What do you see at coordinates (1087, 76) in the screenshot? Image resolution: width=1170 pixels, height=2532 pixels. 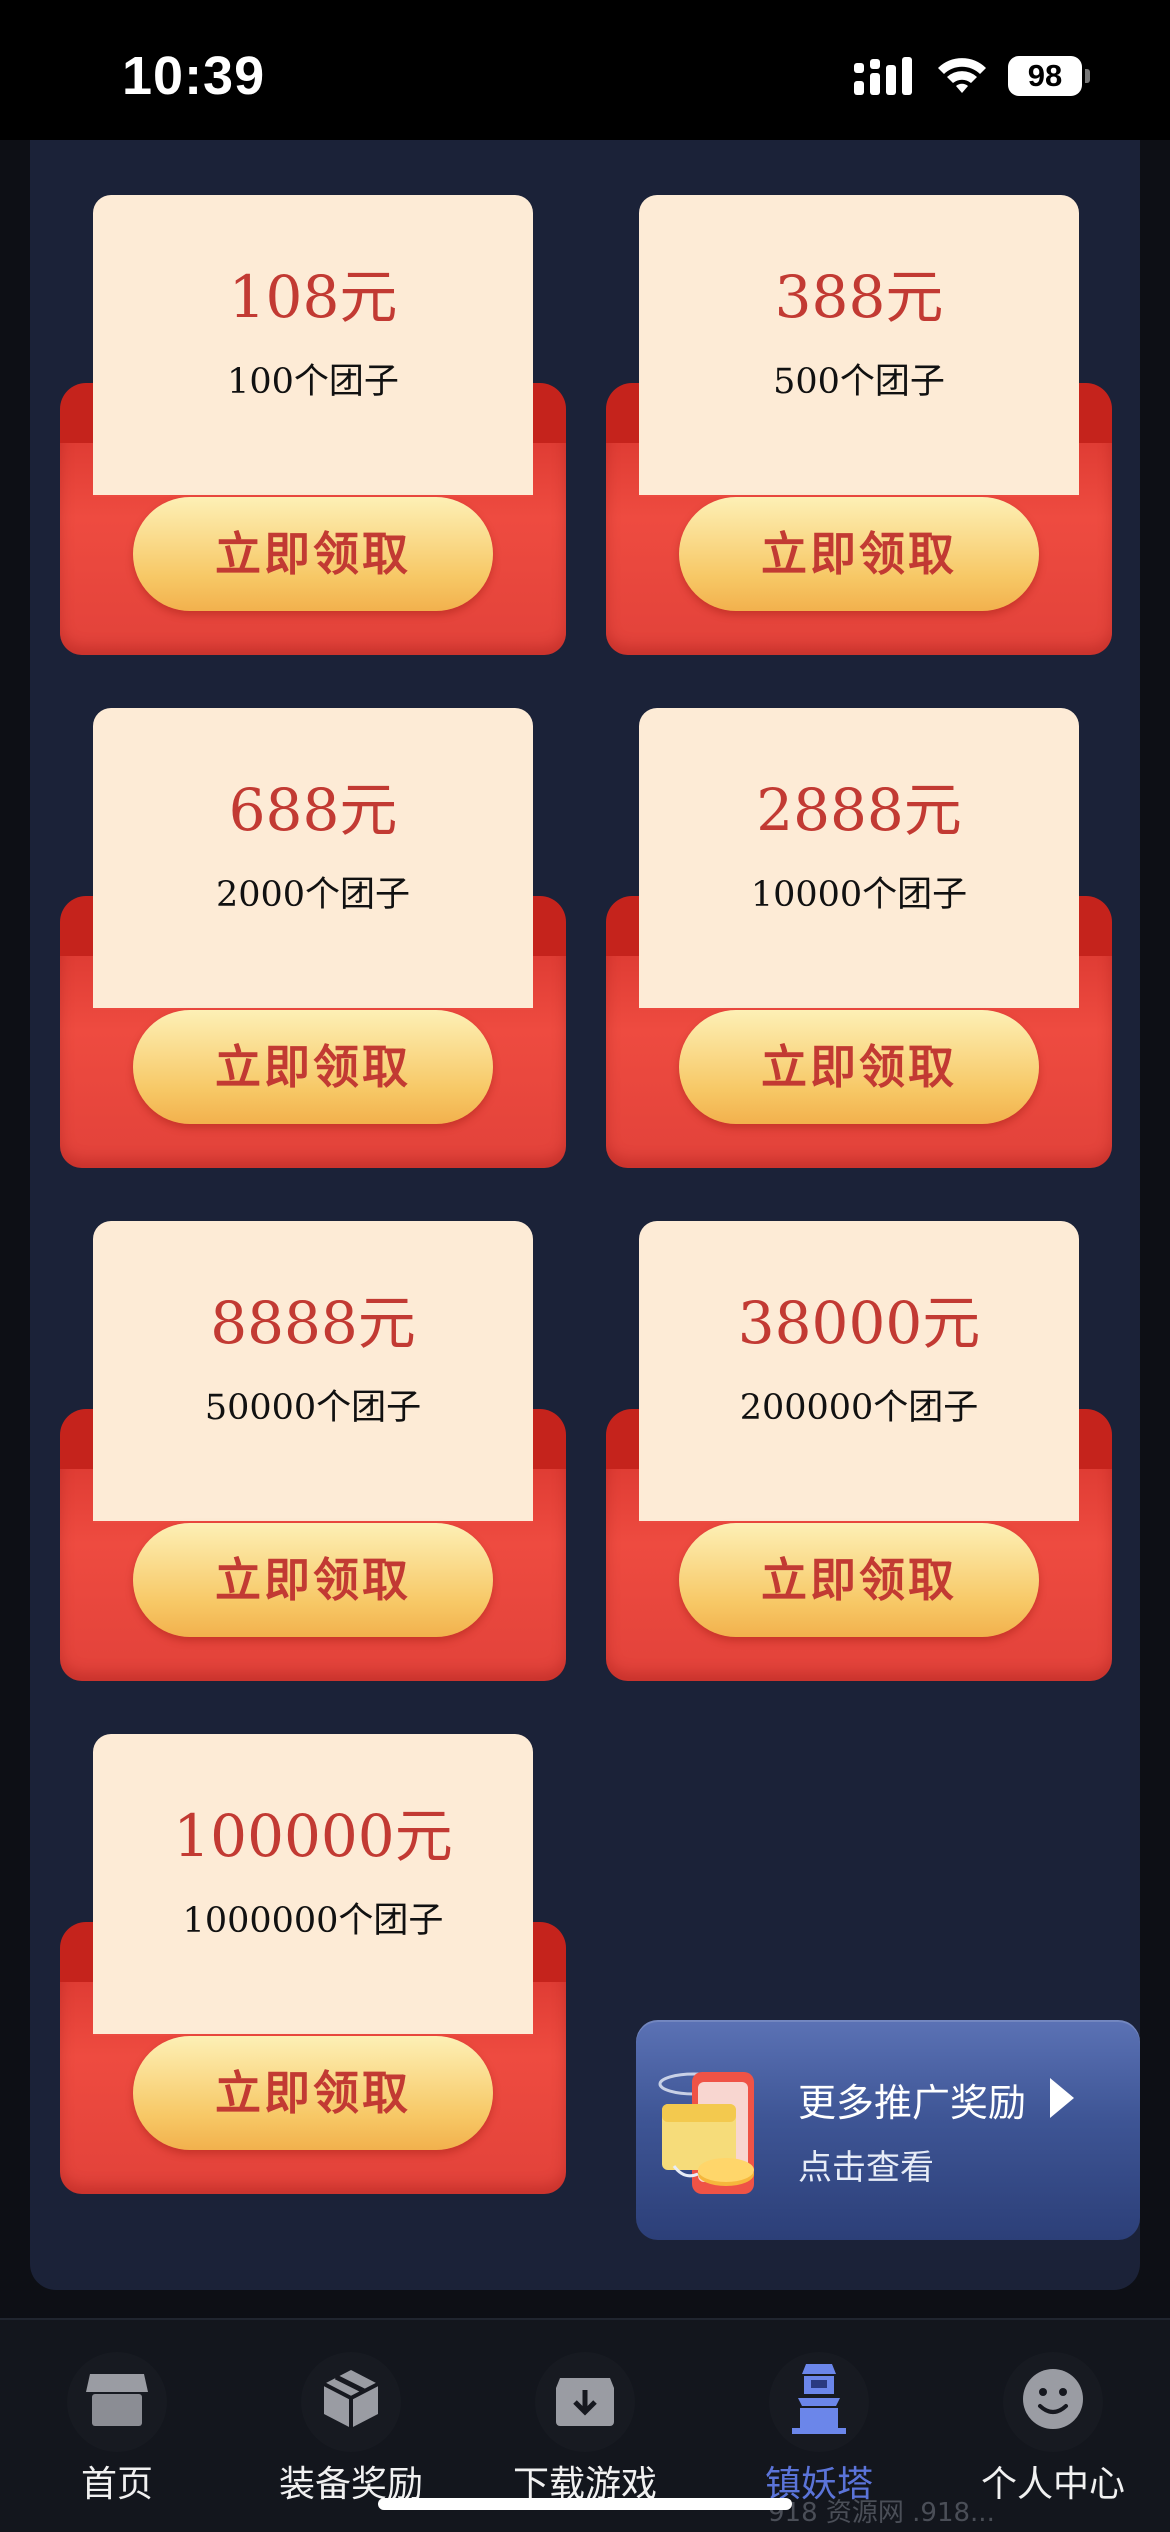 I see `battery-nub` at bounding box center [1087, 76].